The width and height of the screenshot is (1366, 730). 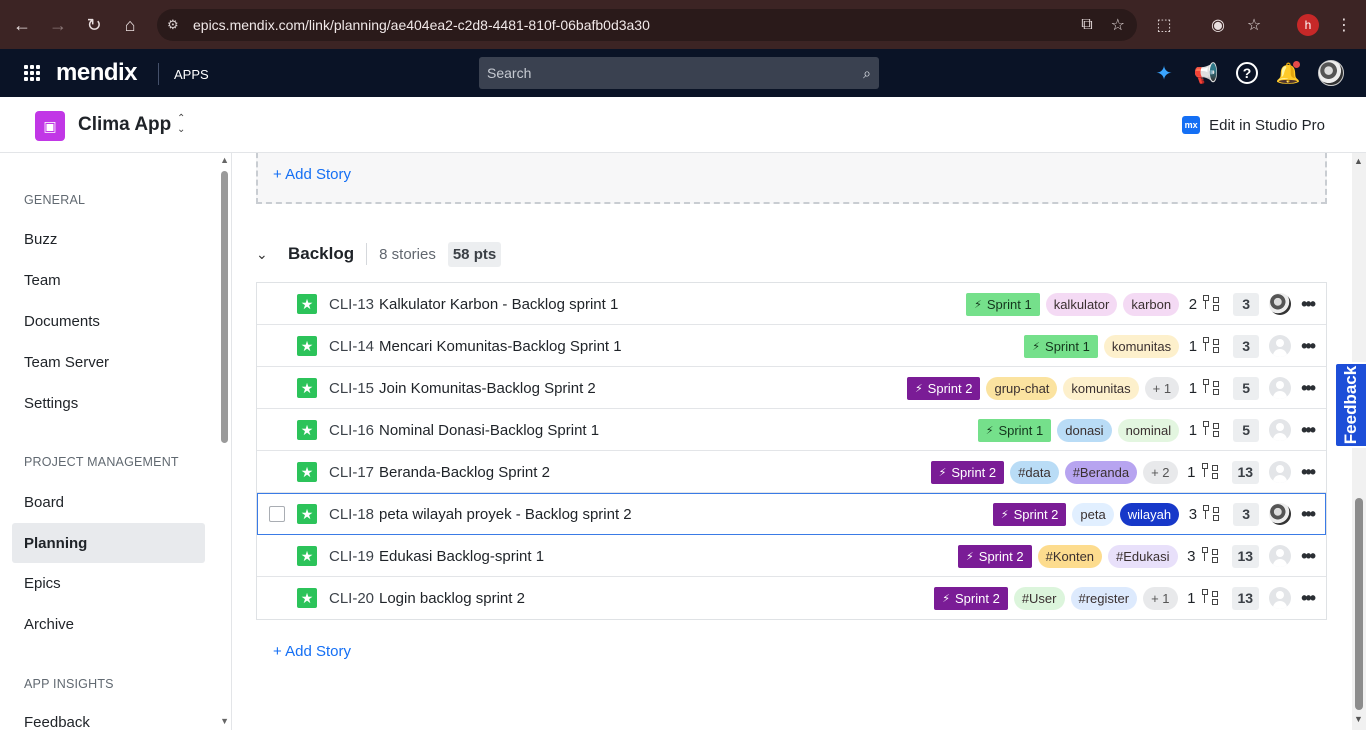 I want to click on collapse-chevron-icon: ⌄, so click(x=266, y=254).